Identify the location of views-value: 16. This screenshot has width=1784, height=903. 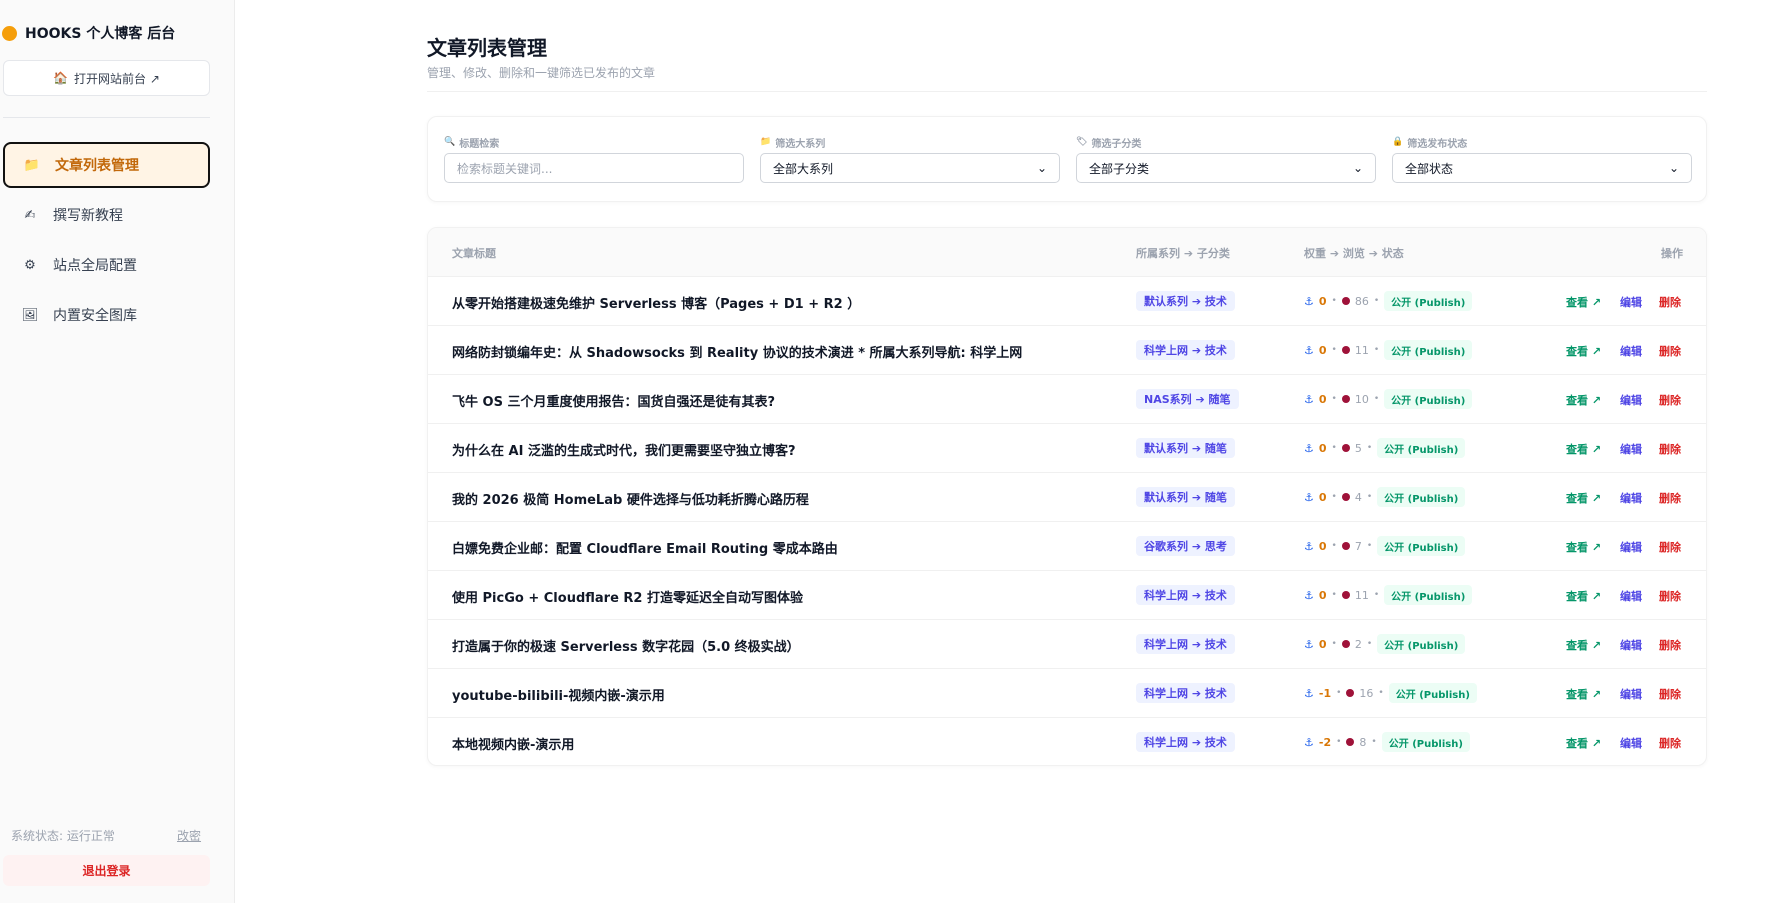
(1366, 693).